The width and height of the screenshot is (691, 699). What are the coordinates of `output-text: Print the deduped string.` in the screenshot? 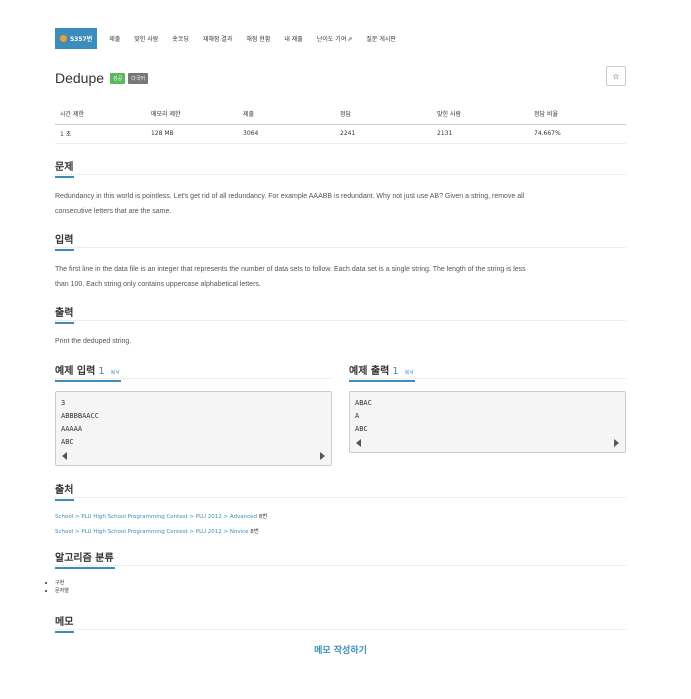 It's located at (93, 341).